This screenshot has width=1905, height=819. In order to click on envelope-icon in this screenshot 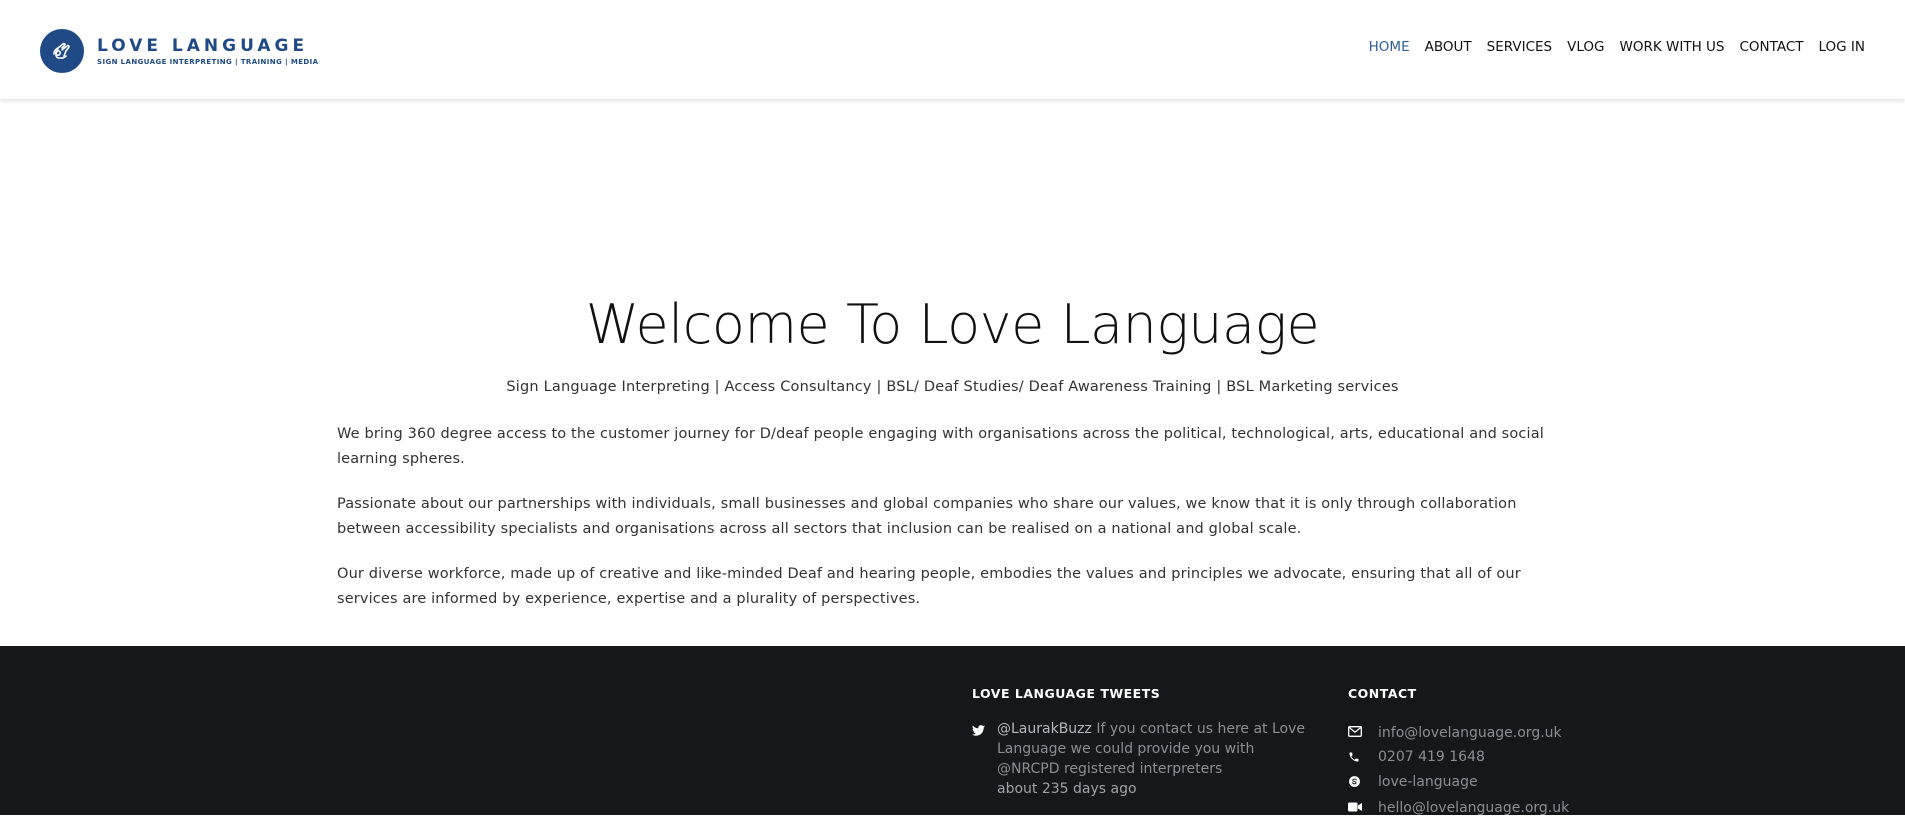, I will do `click(1363, 731)`.